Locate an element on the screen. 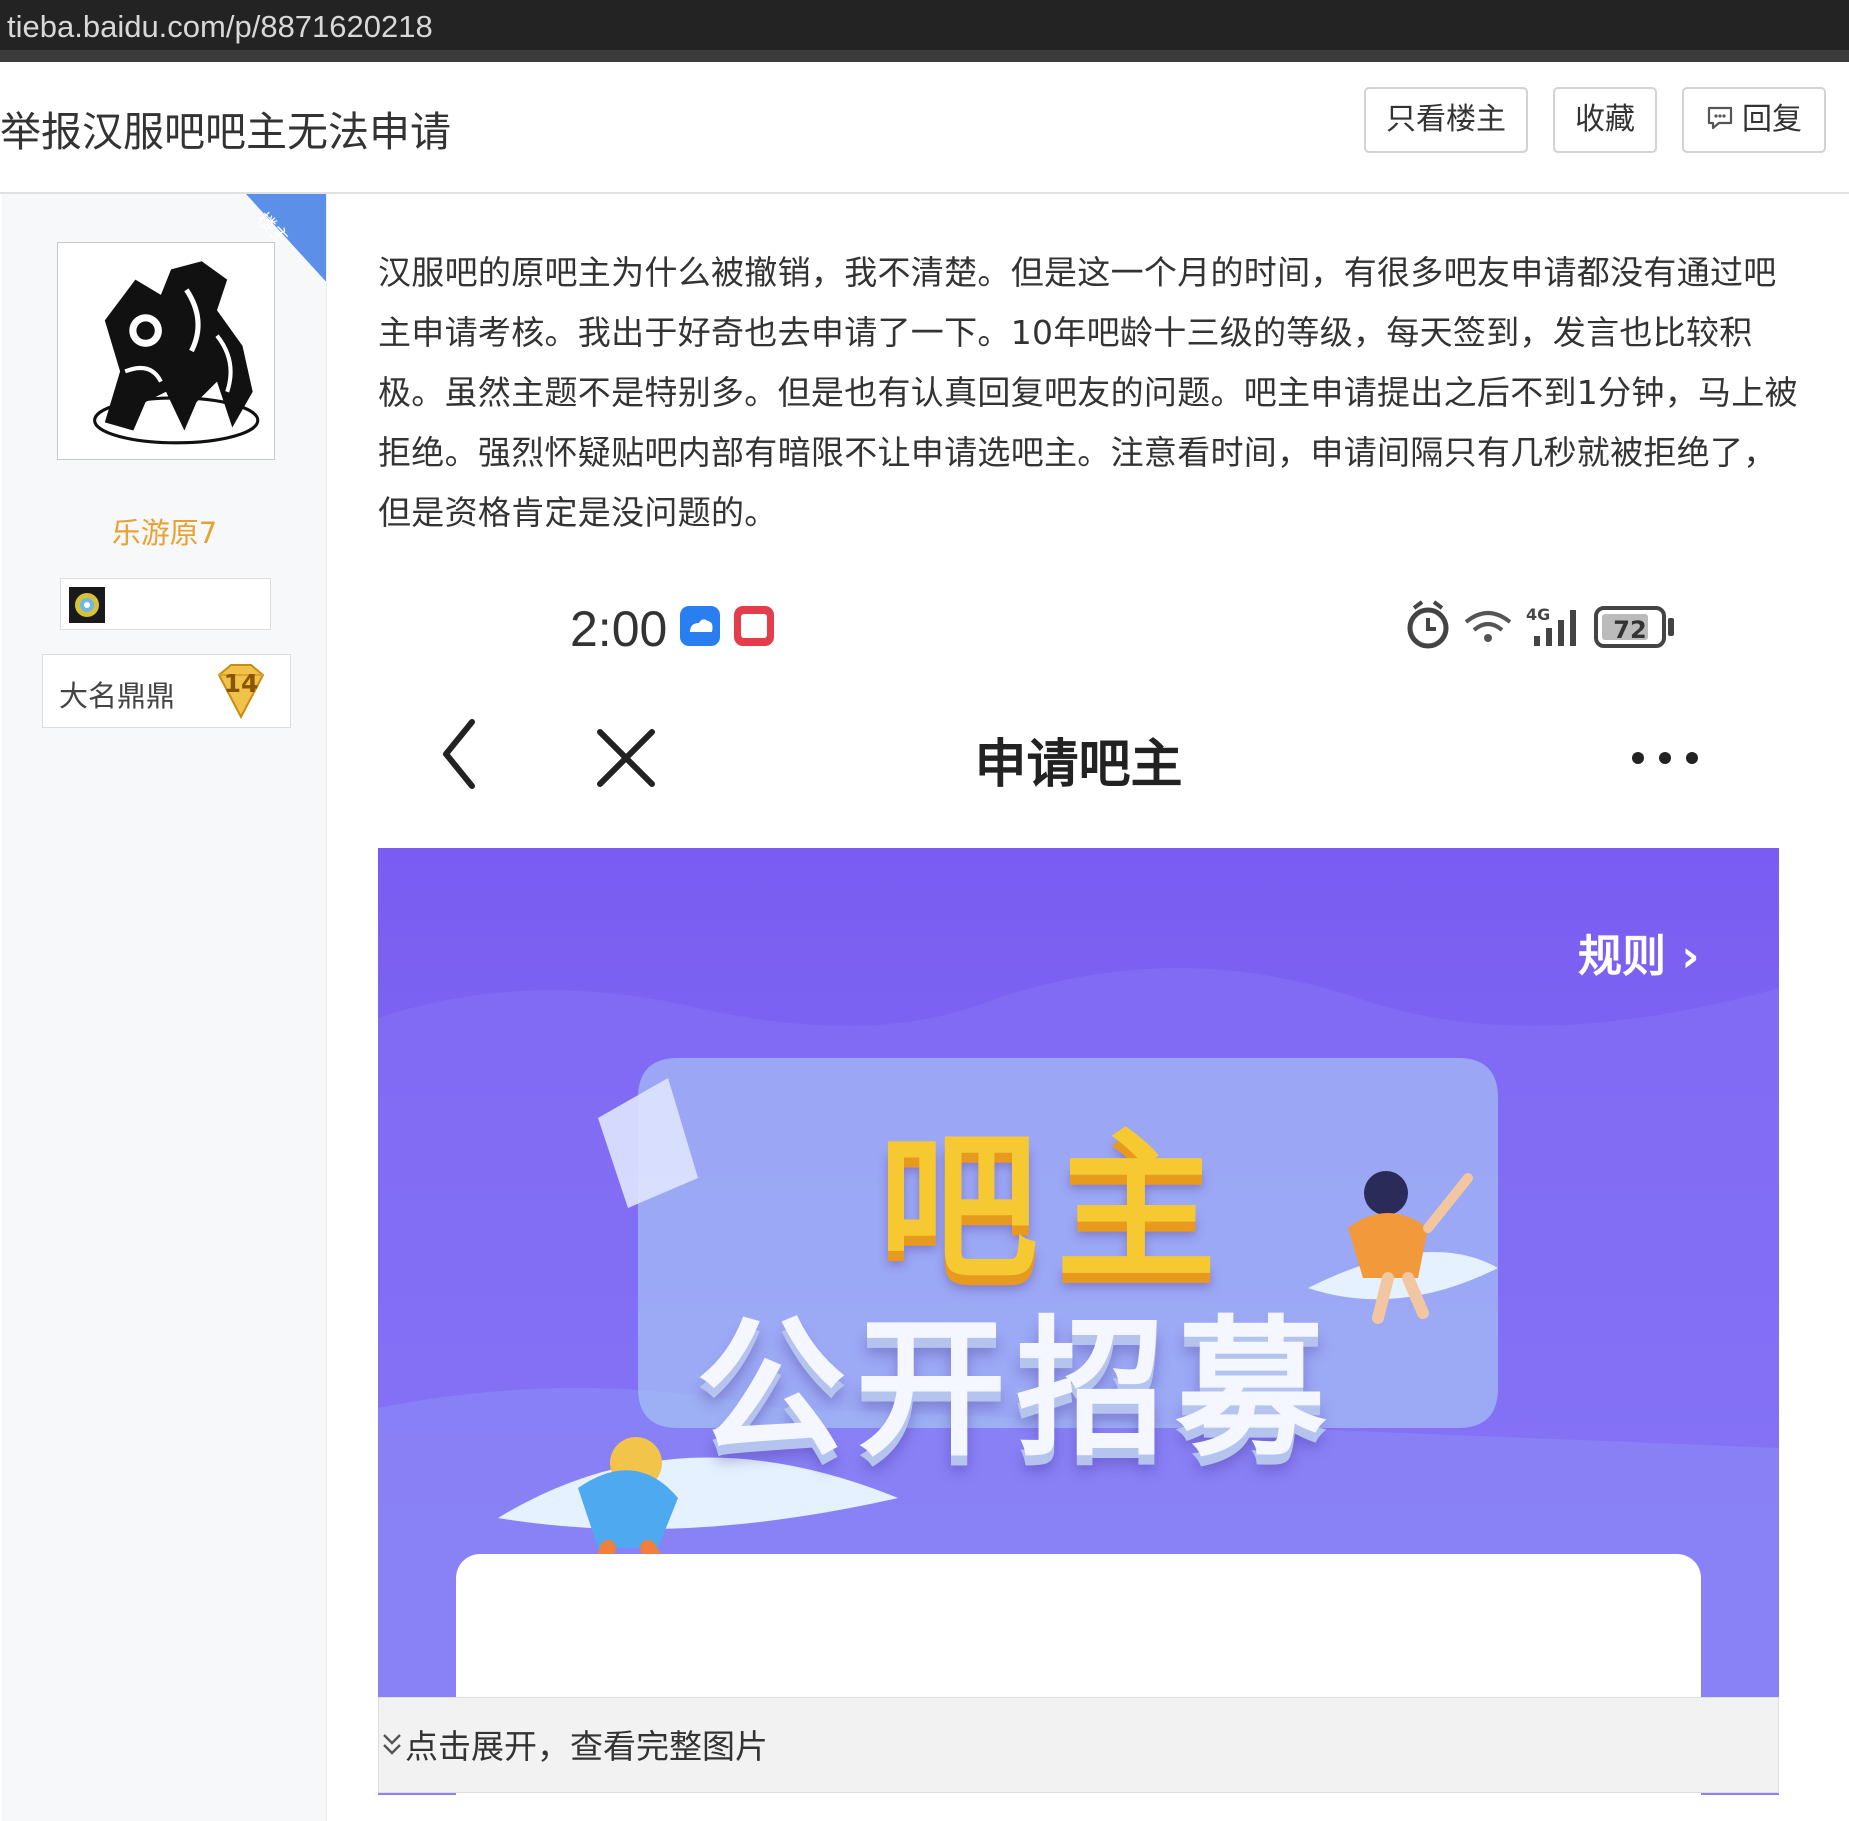 The image size is (1849, 1821). thread-title: 举报汉服吧吧主无法申请 is located at coordinates (225, 132).